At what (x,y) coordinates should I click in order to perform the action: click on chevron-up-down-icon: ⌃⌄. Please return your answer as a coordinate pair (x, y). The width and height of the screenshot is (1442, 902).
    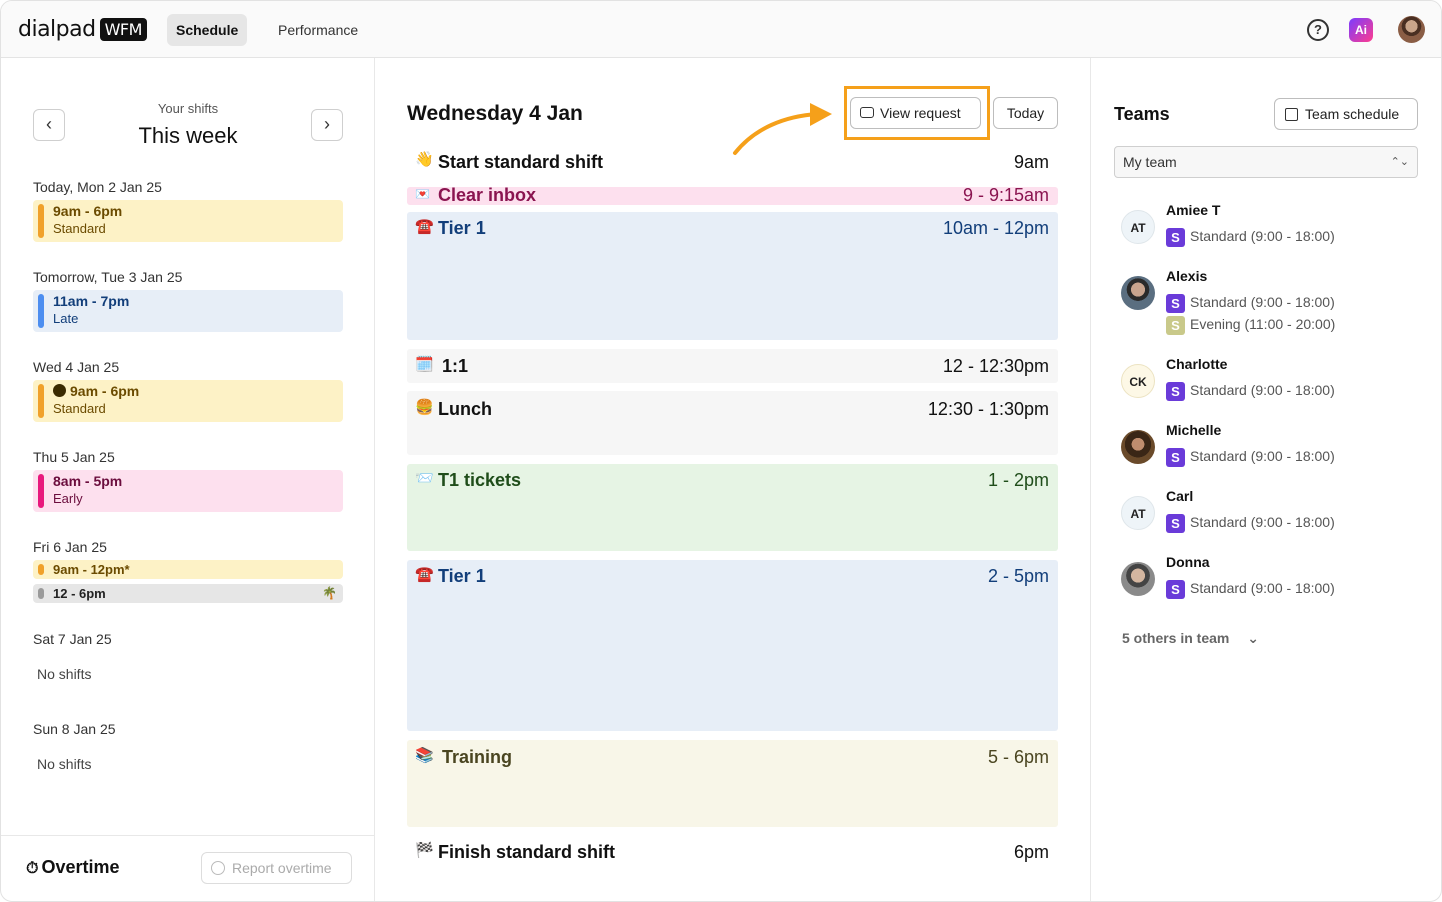
    Looking at the image, I should click on (1399, 162).